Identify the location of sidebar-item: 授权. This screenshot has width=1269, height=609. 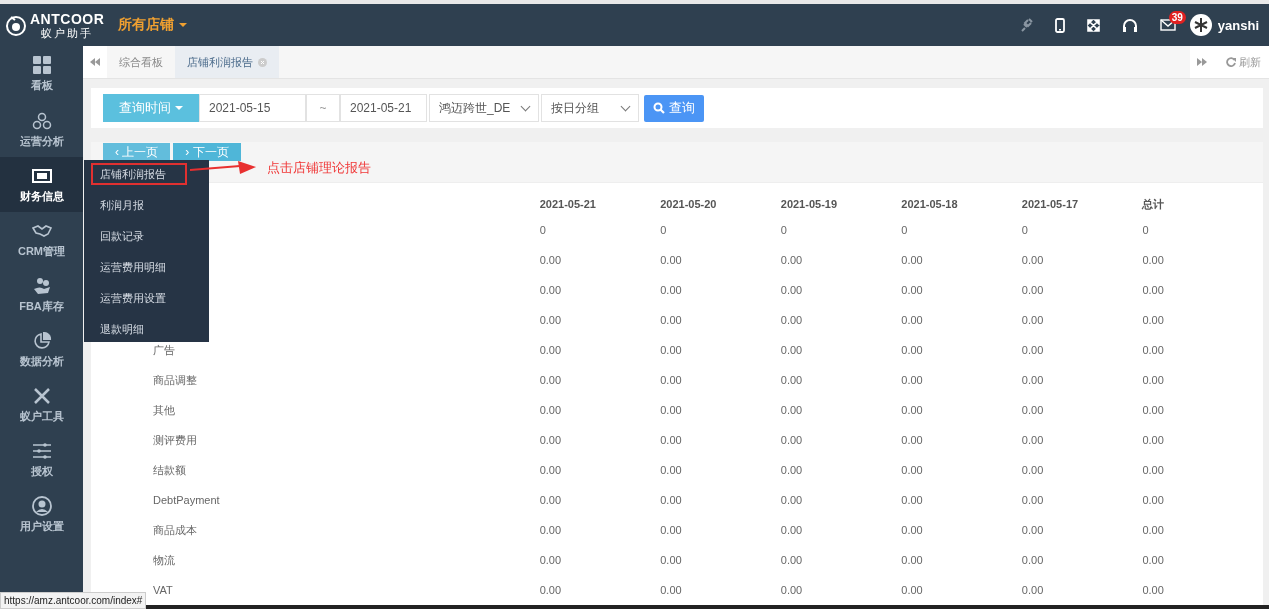
(41, 459).